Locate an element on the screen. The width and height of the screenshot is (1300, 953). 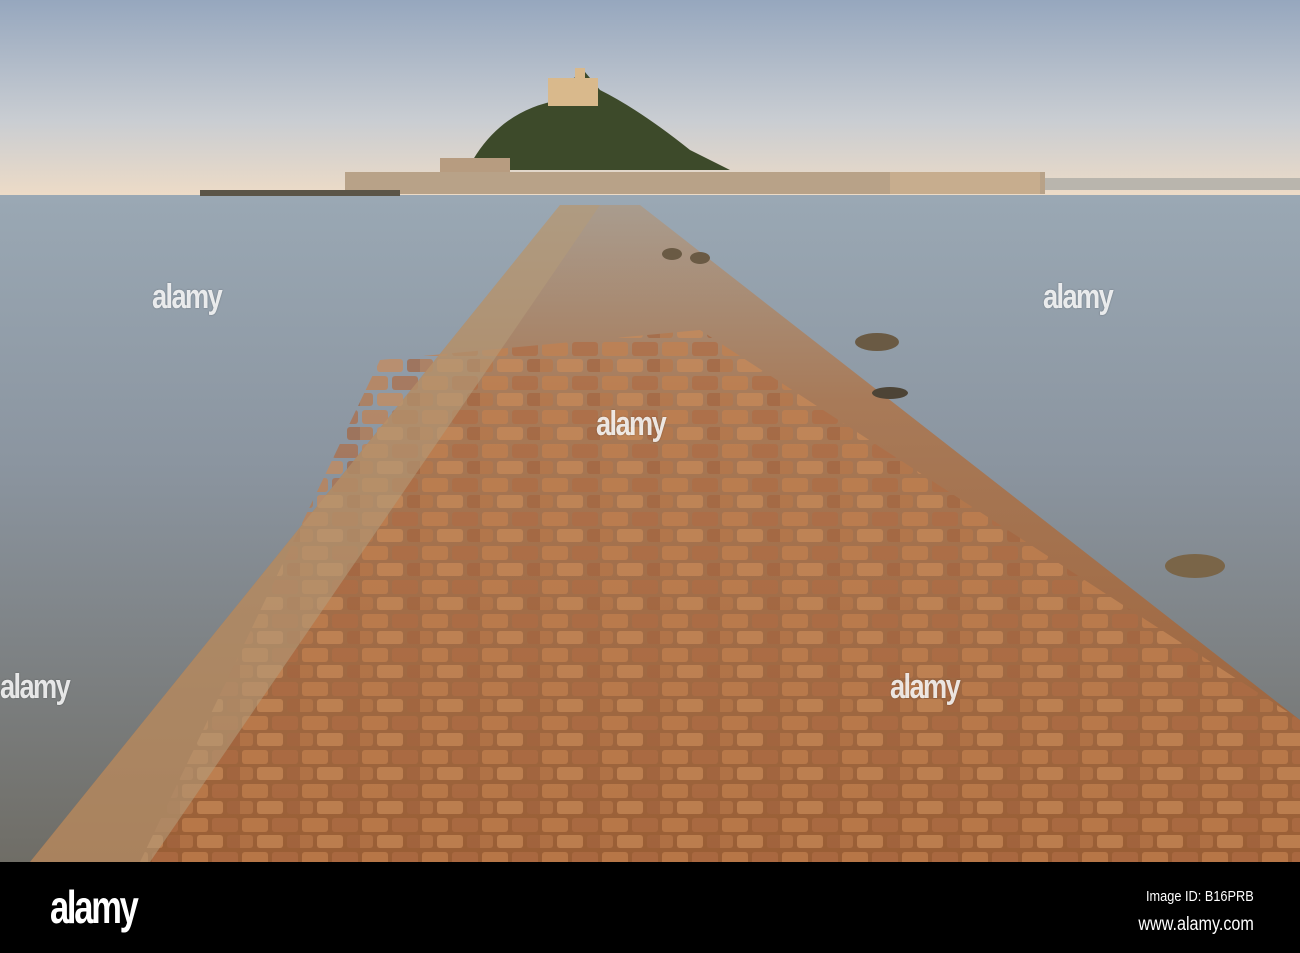
footer-bar: alamy Image ID: B16PRB www.alamy.com is located at coordinates (650, 907).